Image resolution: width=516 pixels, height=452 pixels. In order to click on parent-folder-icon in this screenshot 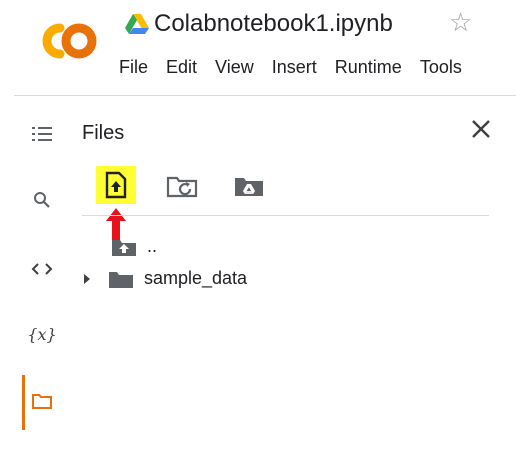, I will do `click(124, 247)`.